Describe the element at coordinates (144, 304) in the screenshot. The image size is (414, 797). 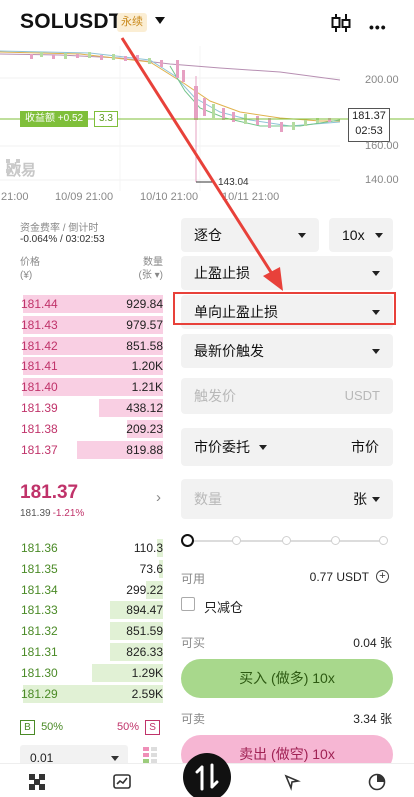
I see `row-qty: 929.84` at that location.